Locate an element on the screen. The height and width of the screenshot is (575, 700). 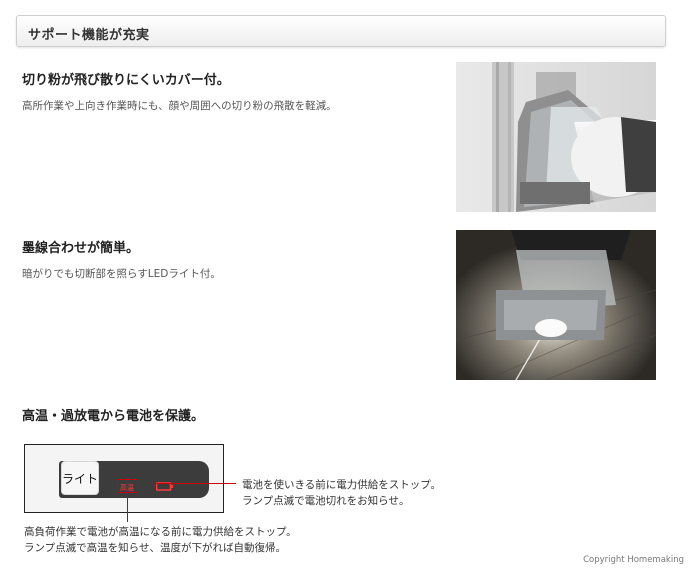
feature-title-battery: 高温・過放電から電池を保護。 is located at coordinates (113, 416).